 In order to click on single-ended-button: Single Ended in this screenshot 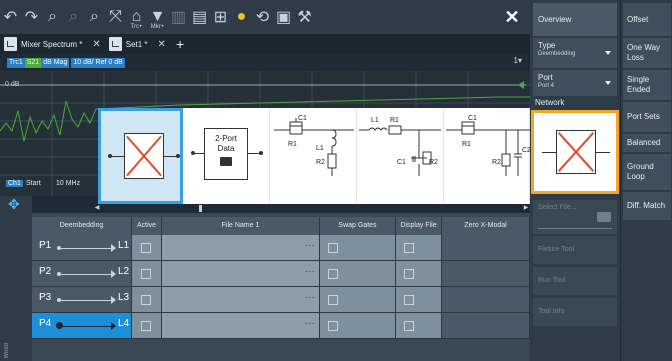, I will do `click(647, 85)`.